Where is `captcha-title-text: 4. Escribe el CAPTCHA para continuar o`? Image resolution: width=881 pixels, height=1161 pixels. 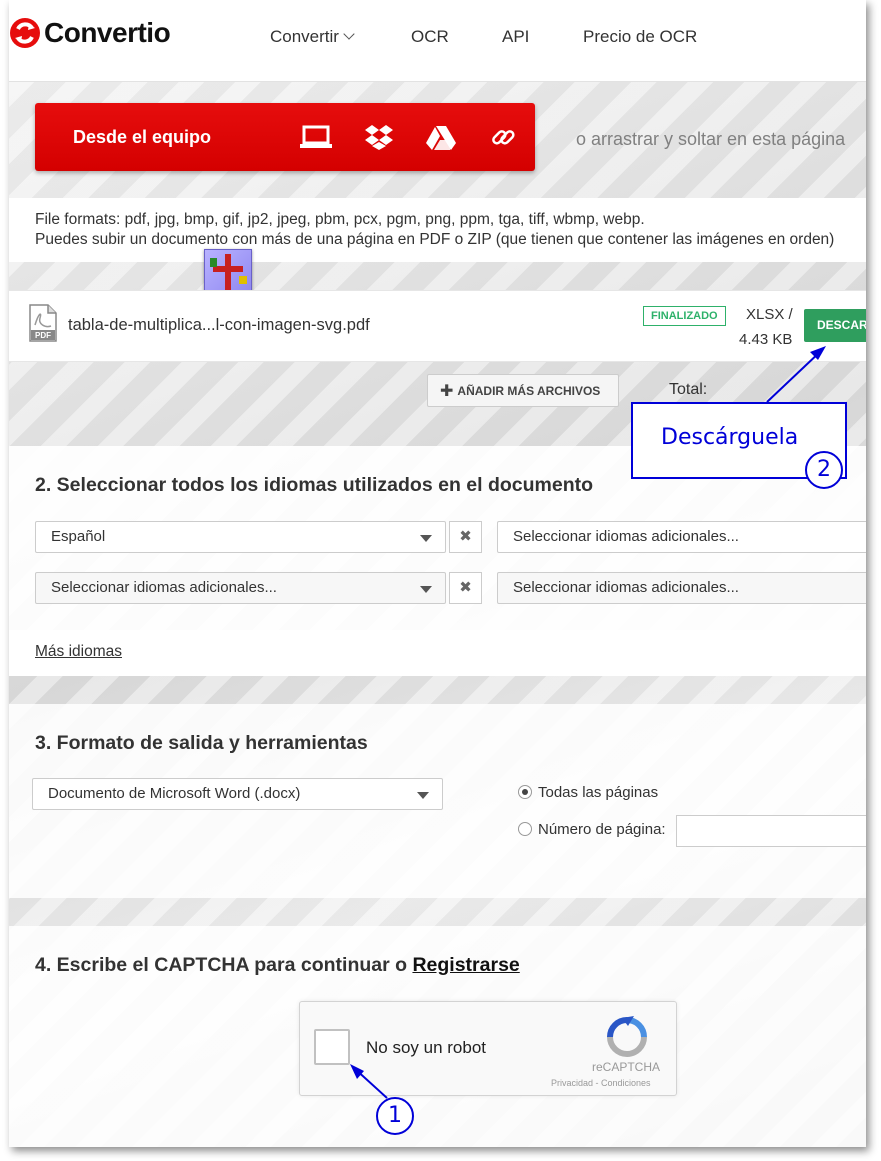
captcha-title-text: 4. Escribe el CAPTCHA para continuar o is located at coordinates (224, 965).